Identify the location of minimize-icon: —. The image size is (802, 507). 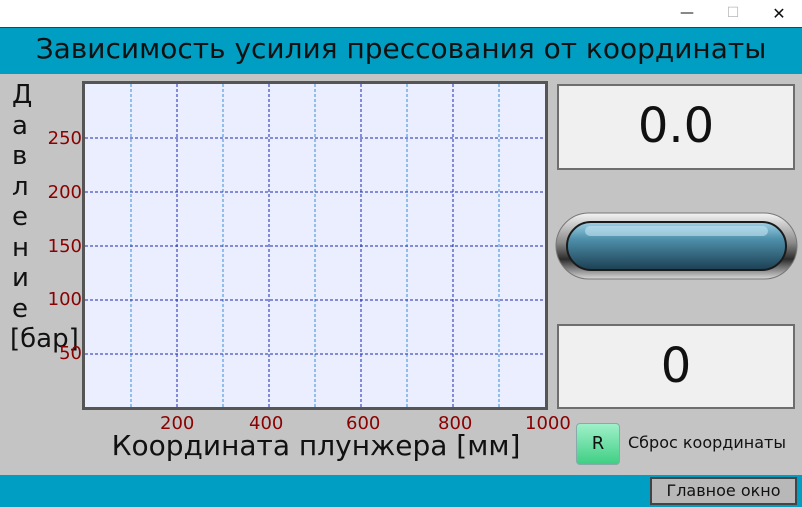
(687, 13).